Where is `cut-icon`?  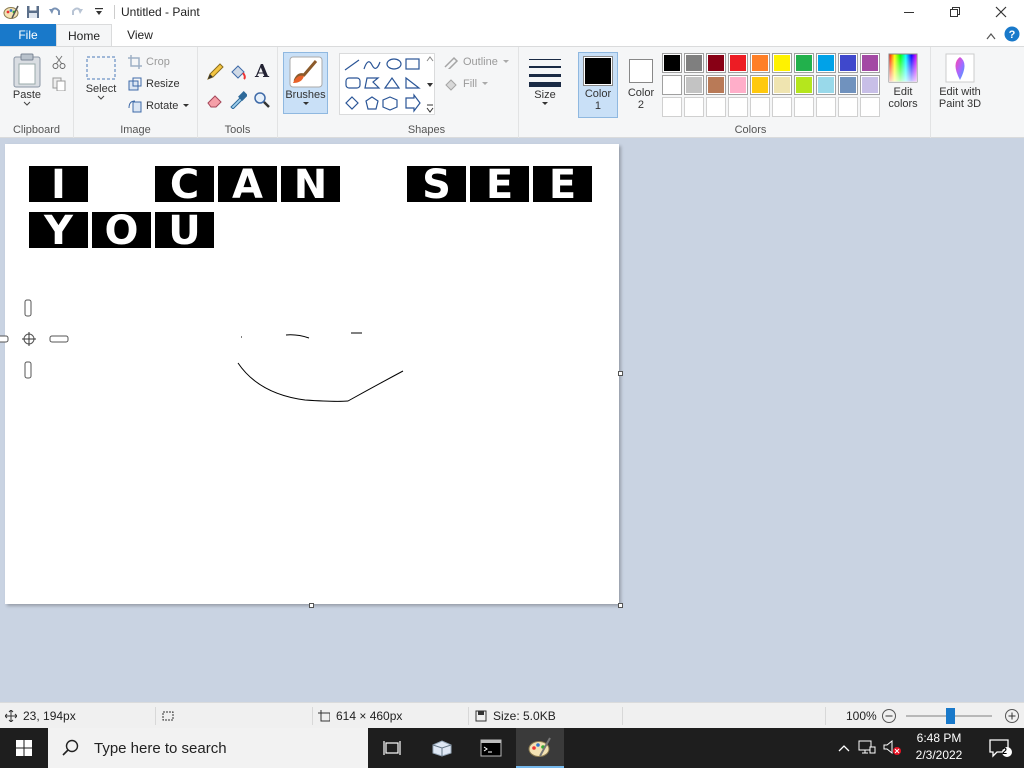 cut-icon is located at coordinates (59, 63).